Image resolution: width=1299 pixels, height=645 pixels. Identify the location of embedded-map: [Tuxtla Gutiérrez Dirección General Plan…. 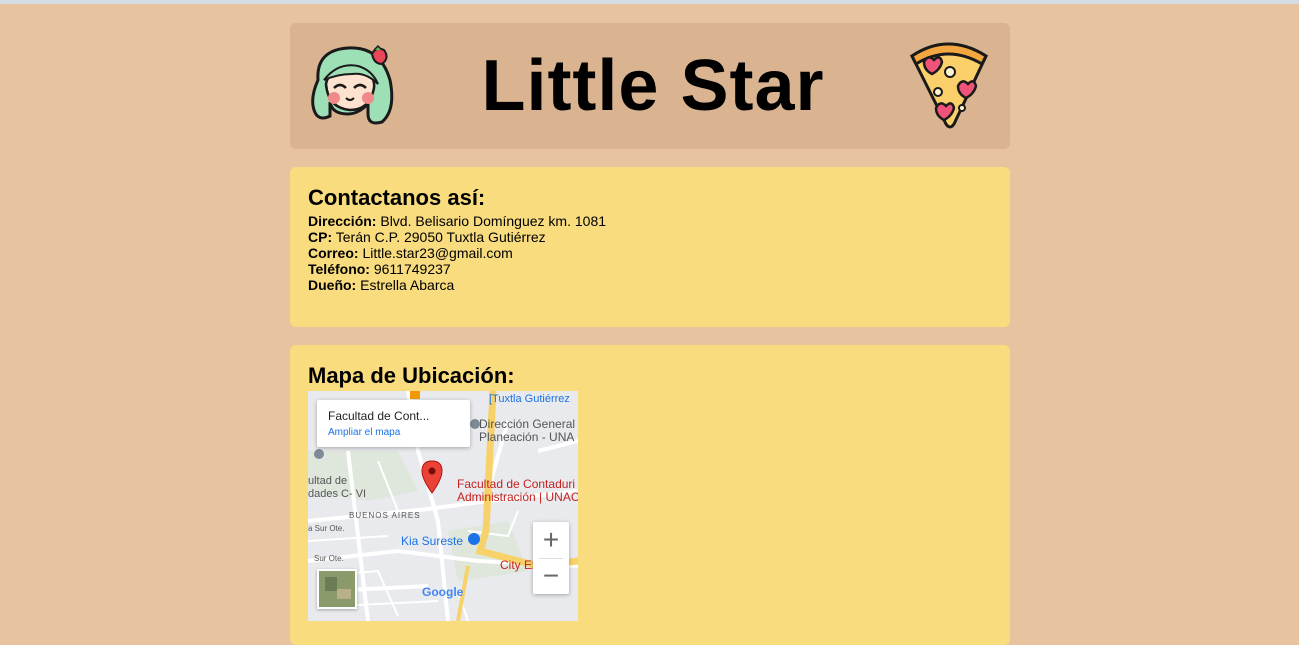
(443, 506).